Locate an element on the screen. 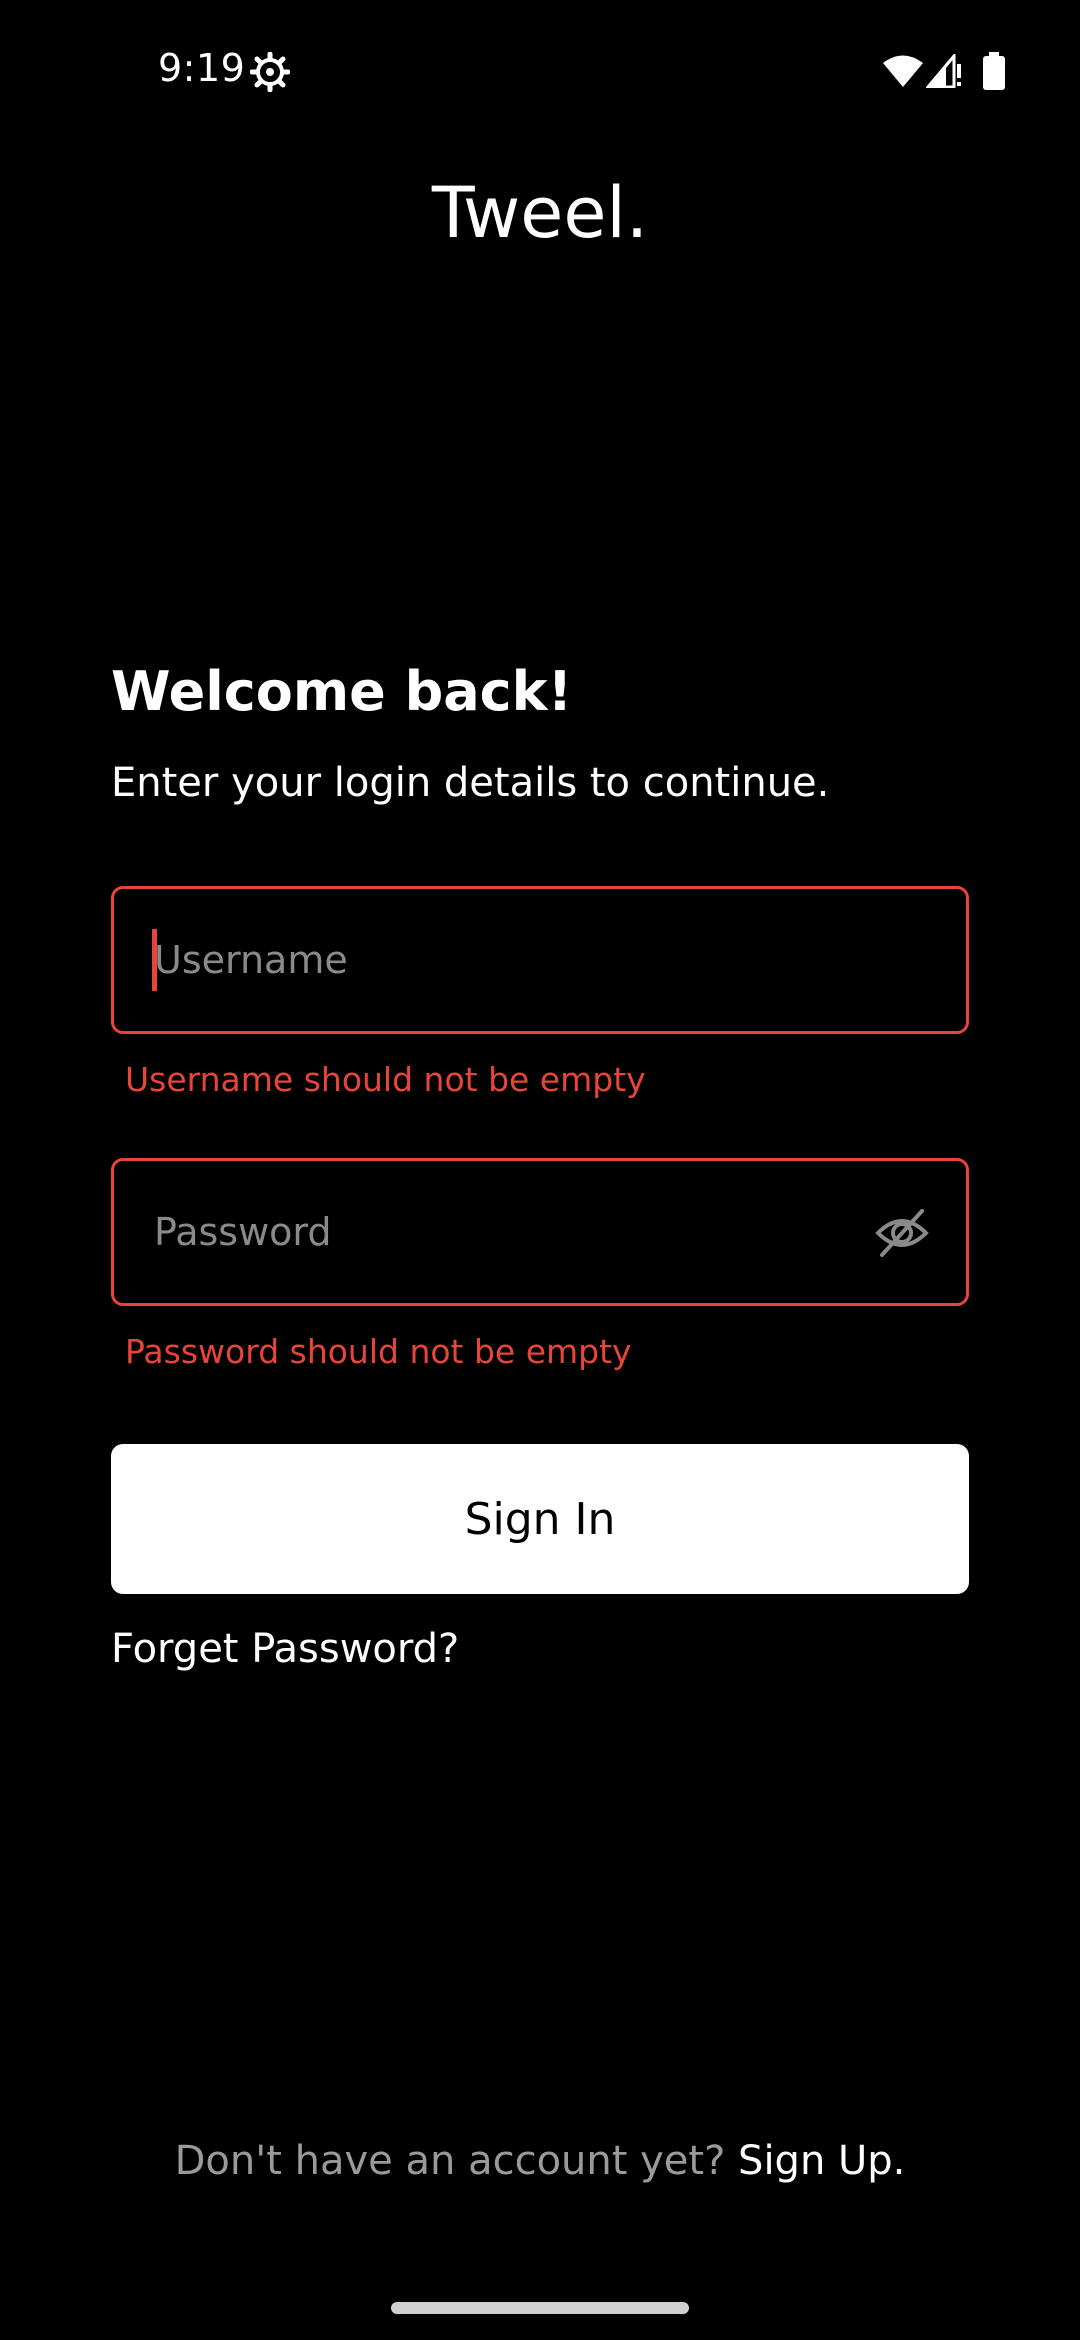 This screenshot has height=2340, width=1080. signup-row: Don't have an account yet? Sign Up. is located at coordinates (540, 2161).